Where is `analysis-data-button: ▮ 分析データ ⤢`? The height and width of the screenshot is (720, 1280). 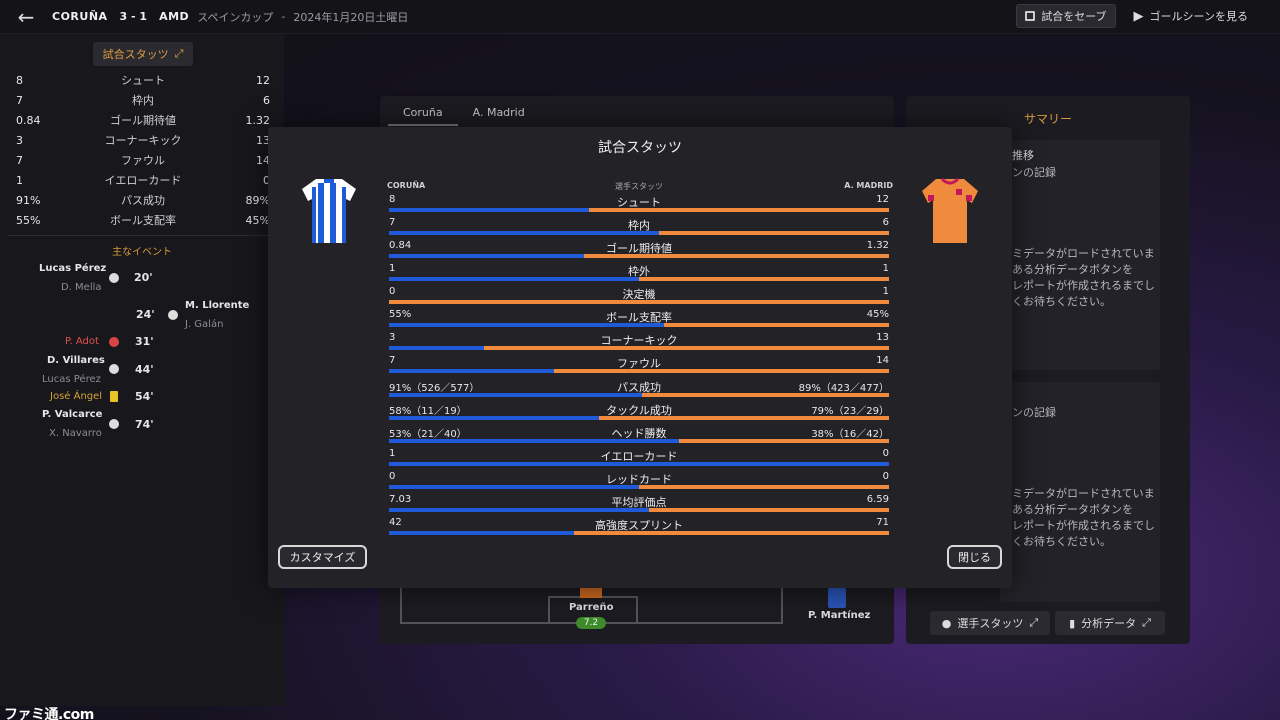
analysis-data-button: ▮ 分析データ ⤢ is located at coordinates (1110, 623).